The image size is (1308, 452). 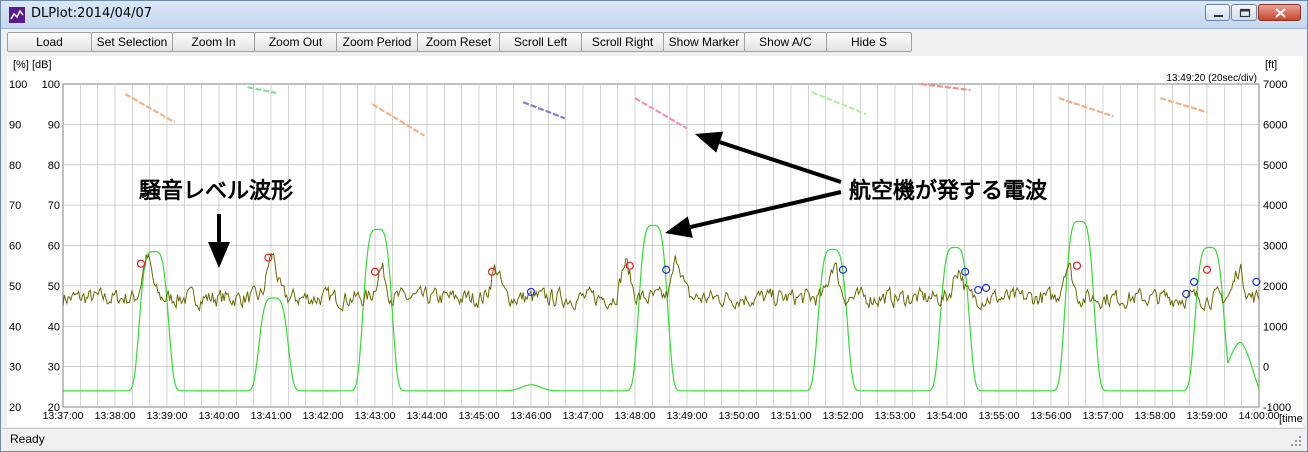 I want to click on y-left-inner-tick-label: 40, so click(x=54, y=327).